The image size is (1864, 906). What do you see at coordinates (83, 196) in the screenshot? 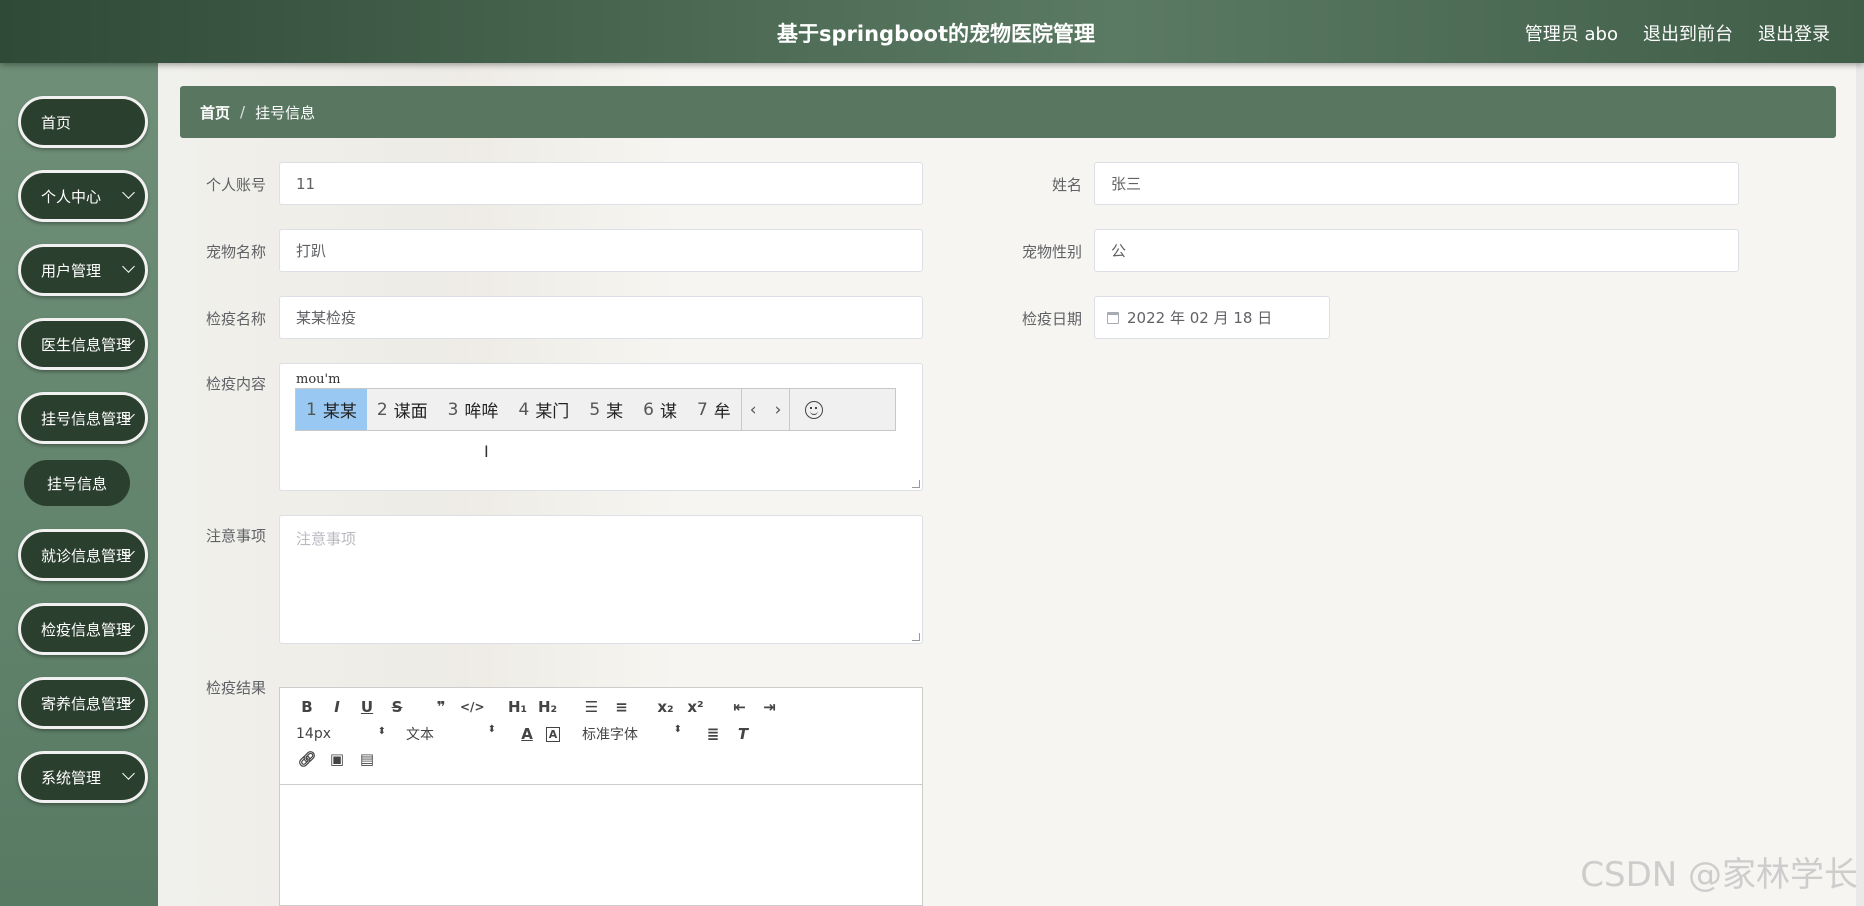
I see `sidebar-item-personal-center: 个人中心` at bounding box center [83, 196].